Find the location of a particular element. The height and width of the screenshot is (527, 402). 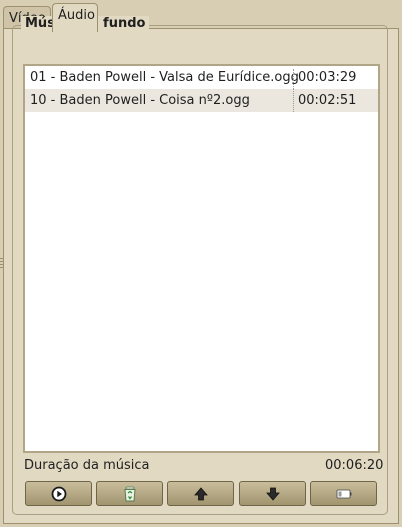

music-duration-value: 00:06:20 is located at coordinates (354, 465).